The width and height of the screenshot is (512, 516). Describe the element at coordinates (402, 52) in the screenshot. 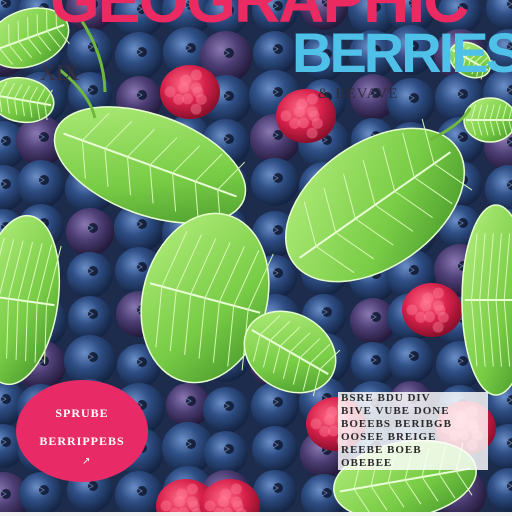

I see `cover-subtitle: BERRIES` at that location.